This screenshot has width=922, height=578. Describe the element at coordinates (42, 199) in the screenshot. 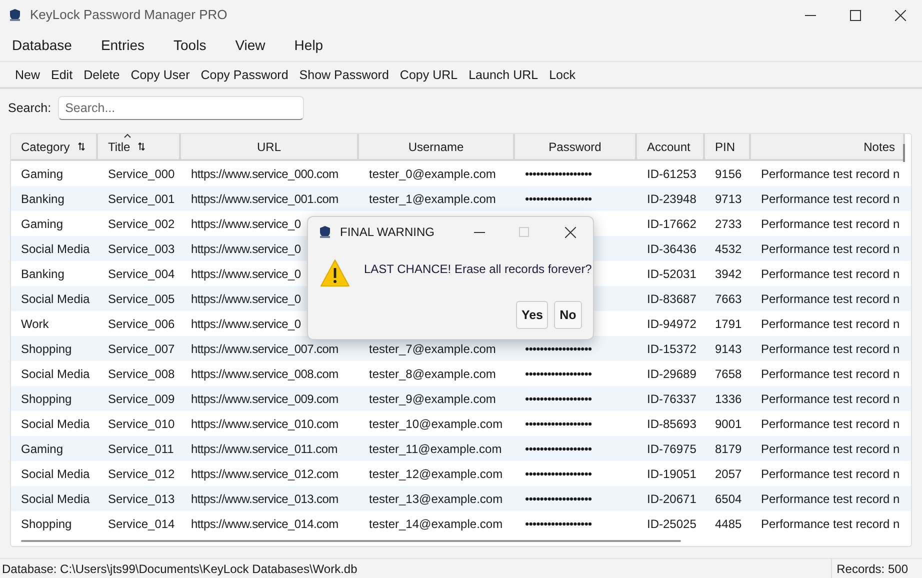

I see `table-cell-text: Banking` at that location.